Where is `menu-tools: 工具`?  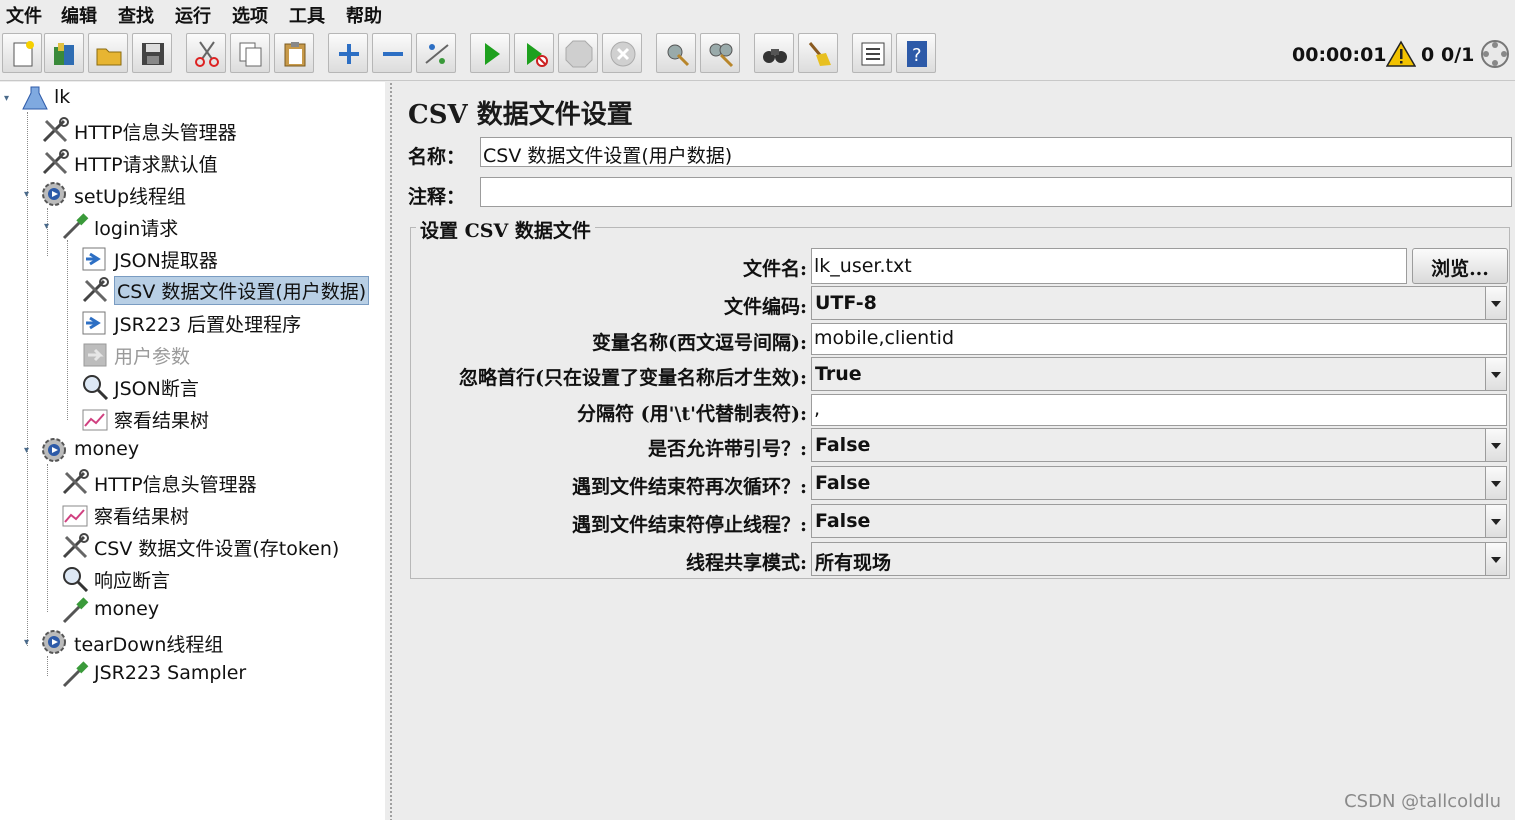
menu-tools: 工具 is located at coordinates (307, 15).